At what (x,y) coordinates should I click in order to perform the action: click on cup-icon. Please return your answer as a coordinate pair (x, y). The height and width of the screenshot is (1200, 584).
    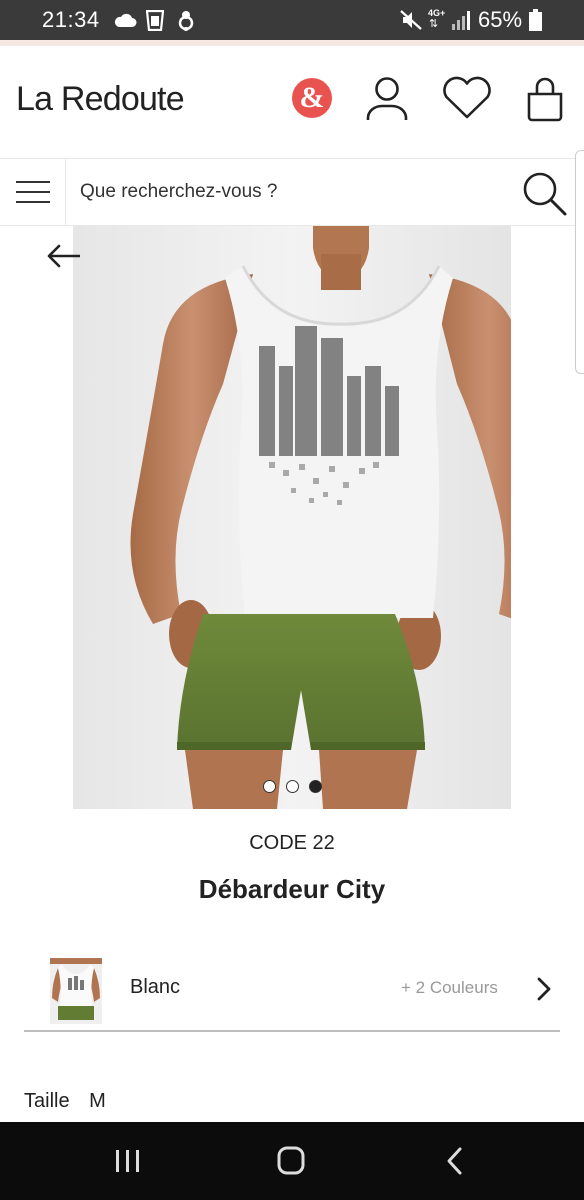
    Looking at the image, I should click on (155, 20).